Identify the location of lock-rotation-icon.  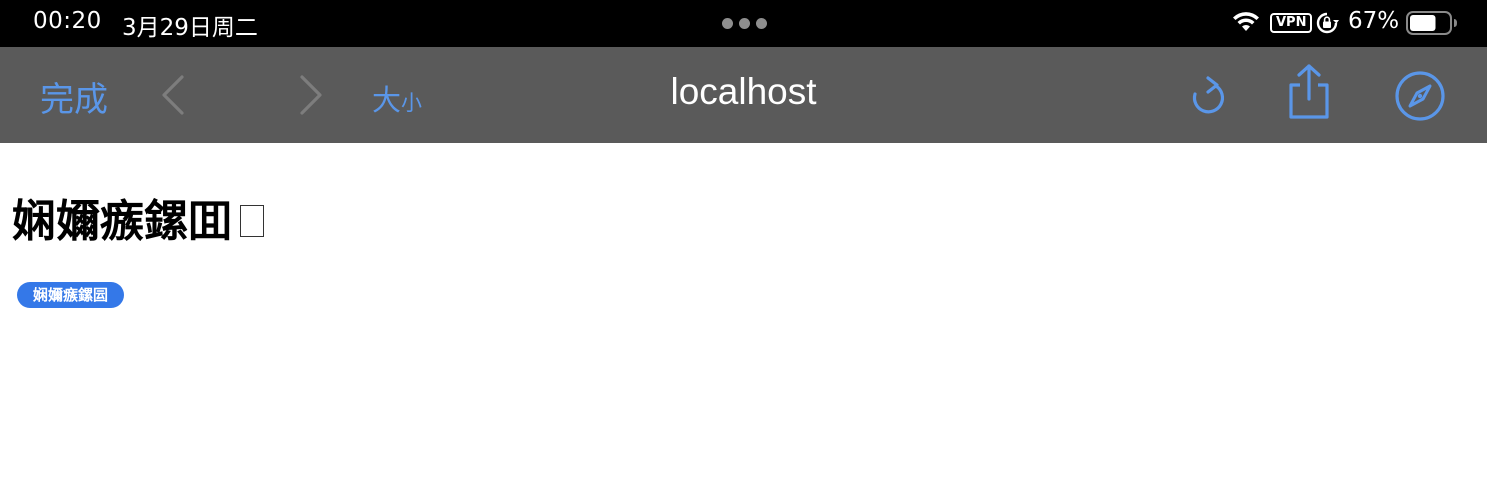
(1327, 23).